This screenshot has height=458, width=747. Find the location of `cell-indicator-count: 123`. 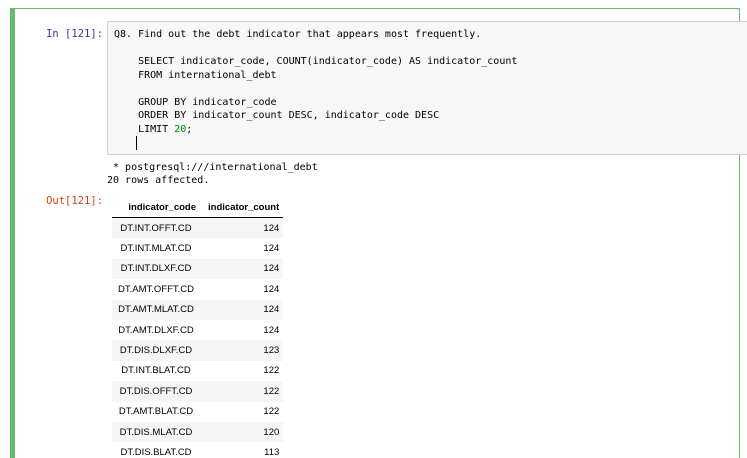

cell-indicator-count: 123 is located at coordinates (242, 350).